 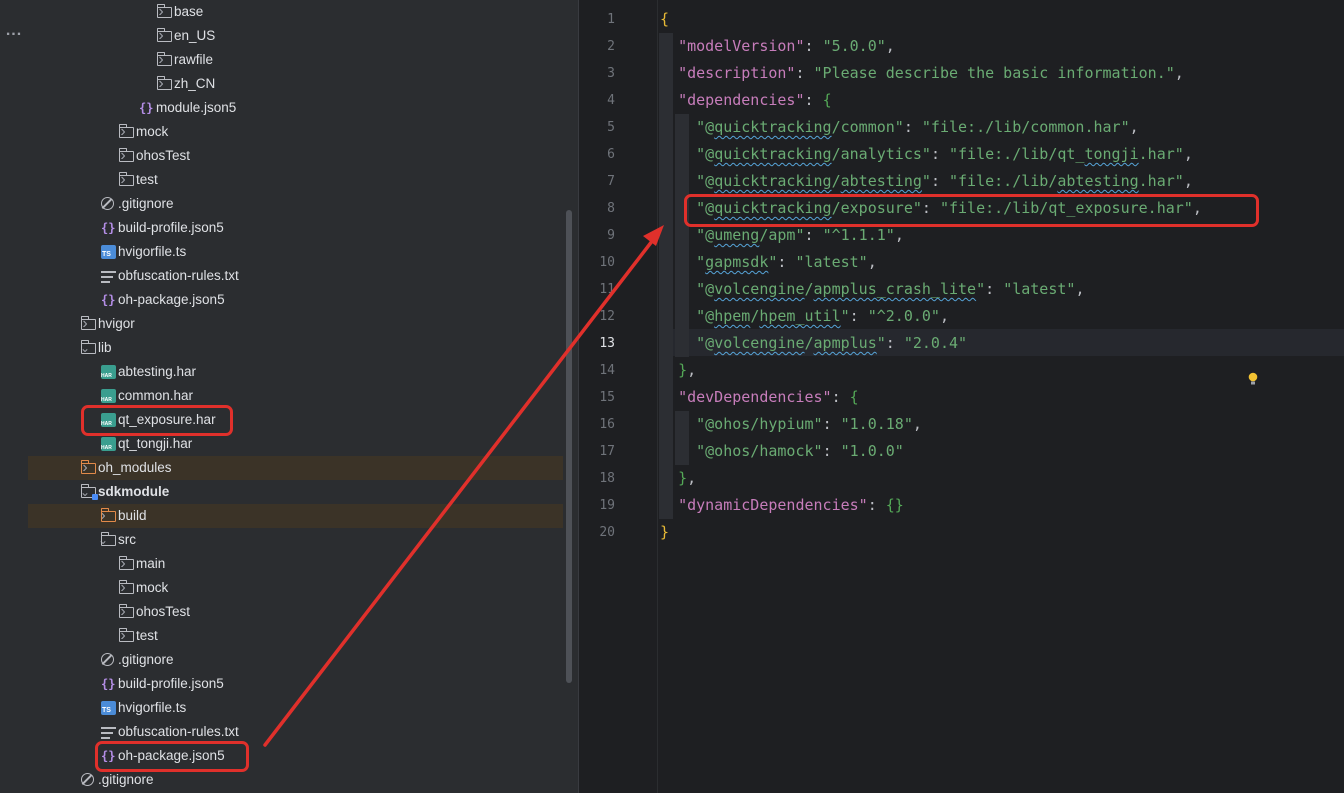 I want to click on tree-item: › en_US, so click(x=295, y=36).